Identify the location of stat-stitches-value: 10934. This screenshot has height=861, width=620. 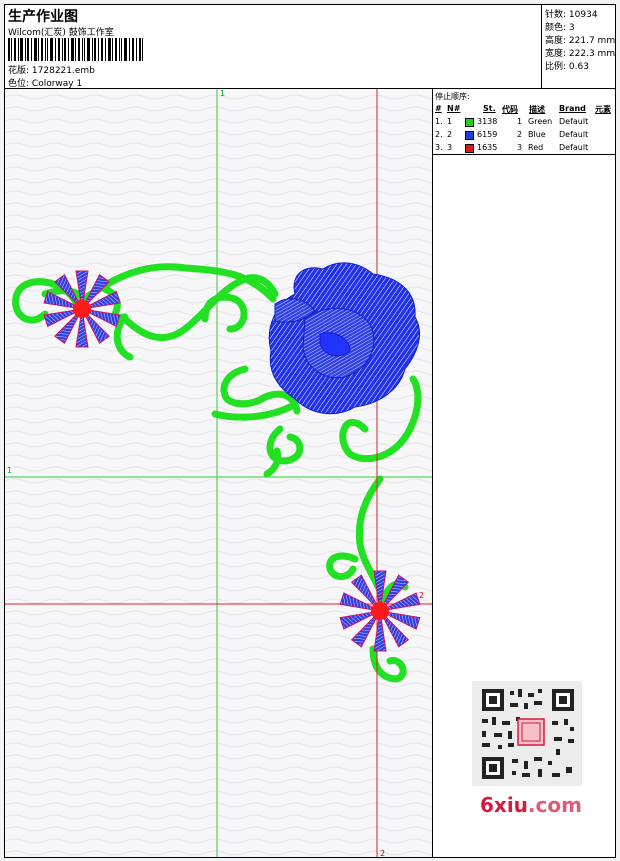
(583, 15).